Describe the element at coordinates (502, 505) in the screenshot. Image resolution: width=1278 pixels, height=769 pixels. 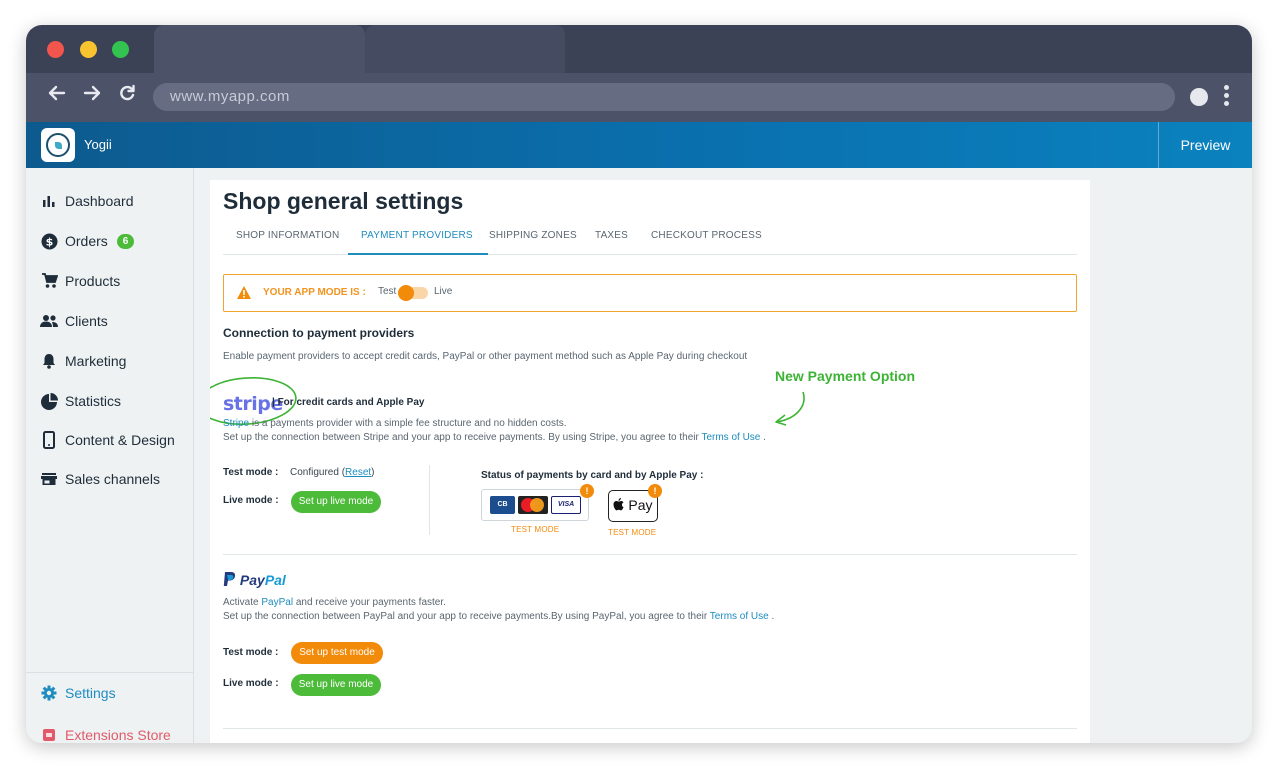
I see `cb-card-icon: CB` at that location.